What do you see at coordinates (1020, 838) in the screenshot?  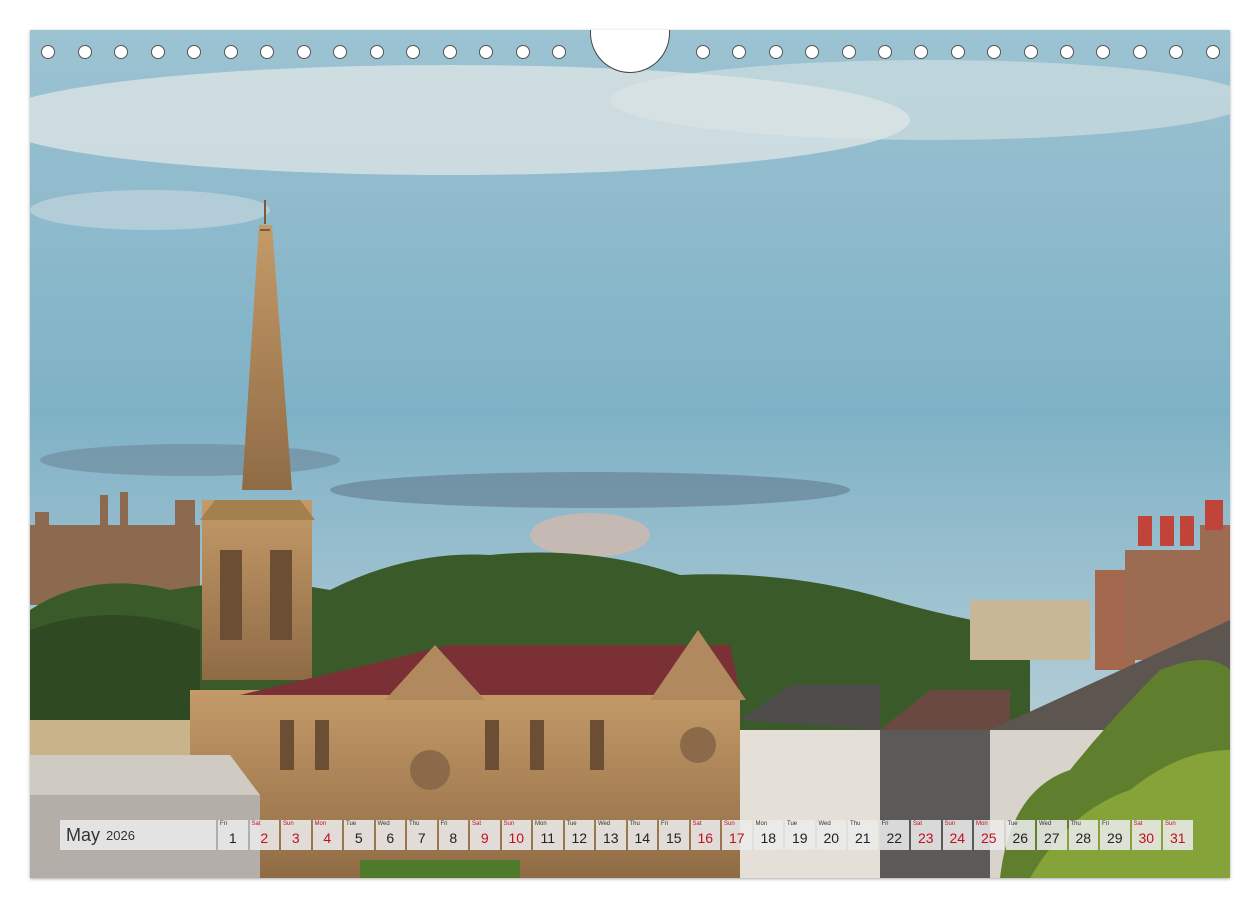 I see `day-number: 26` at bounding box center [1020, 838].